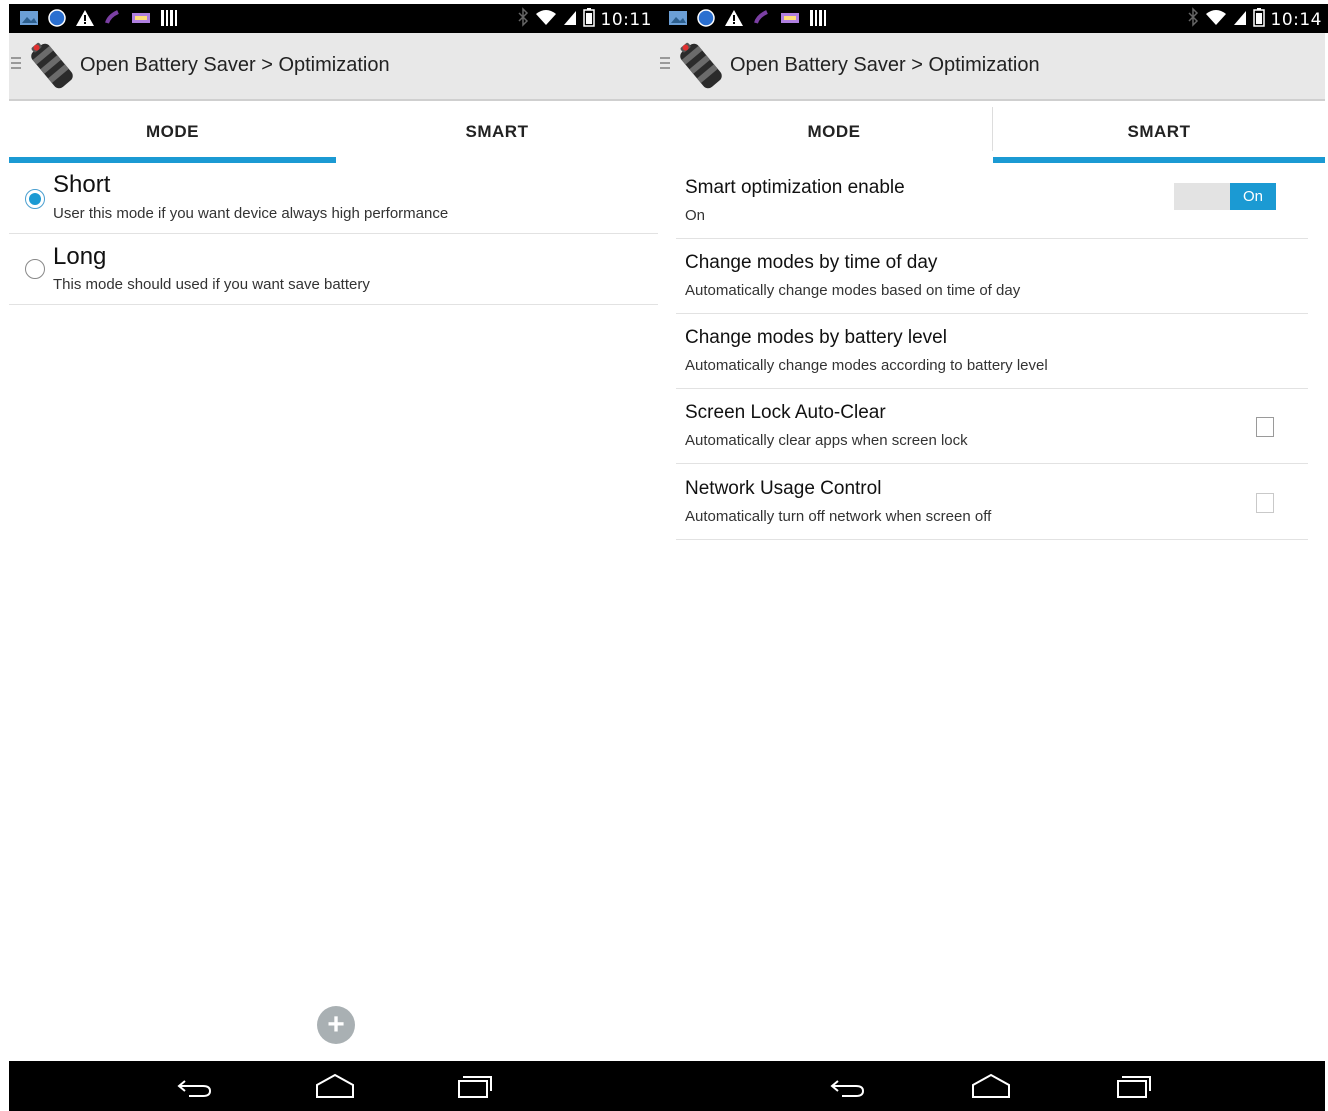  Describe the element at coordinates (783, 488) in the screenshot. I see `pref-title: Network Usage Control` at that location.